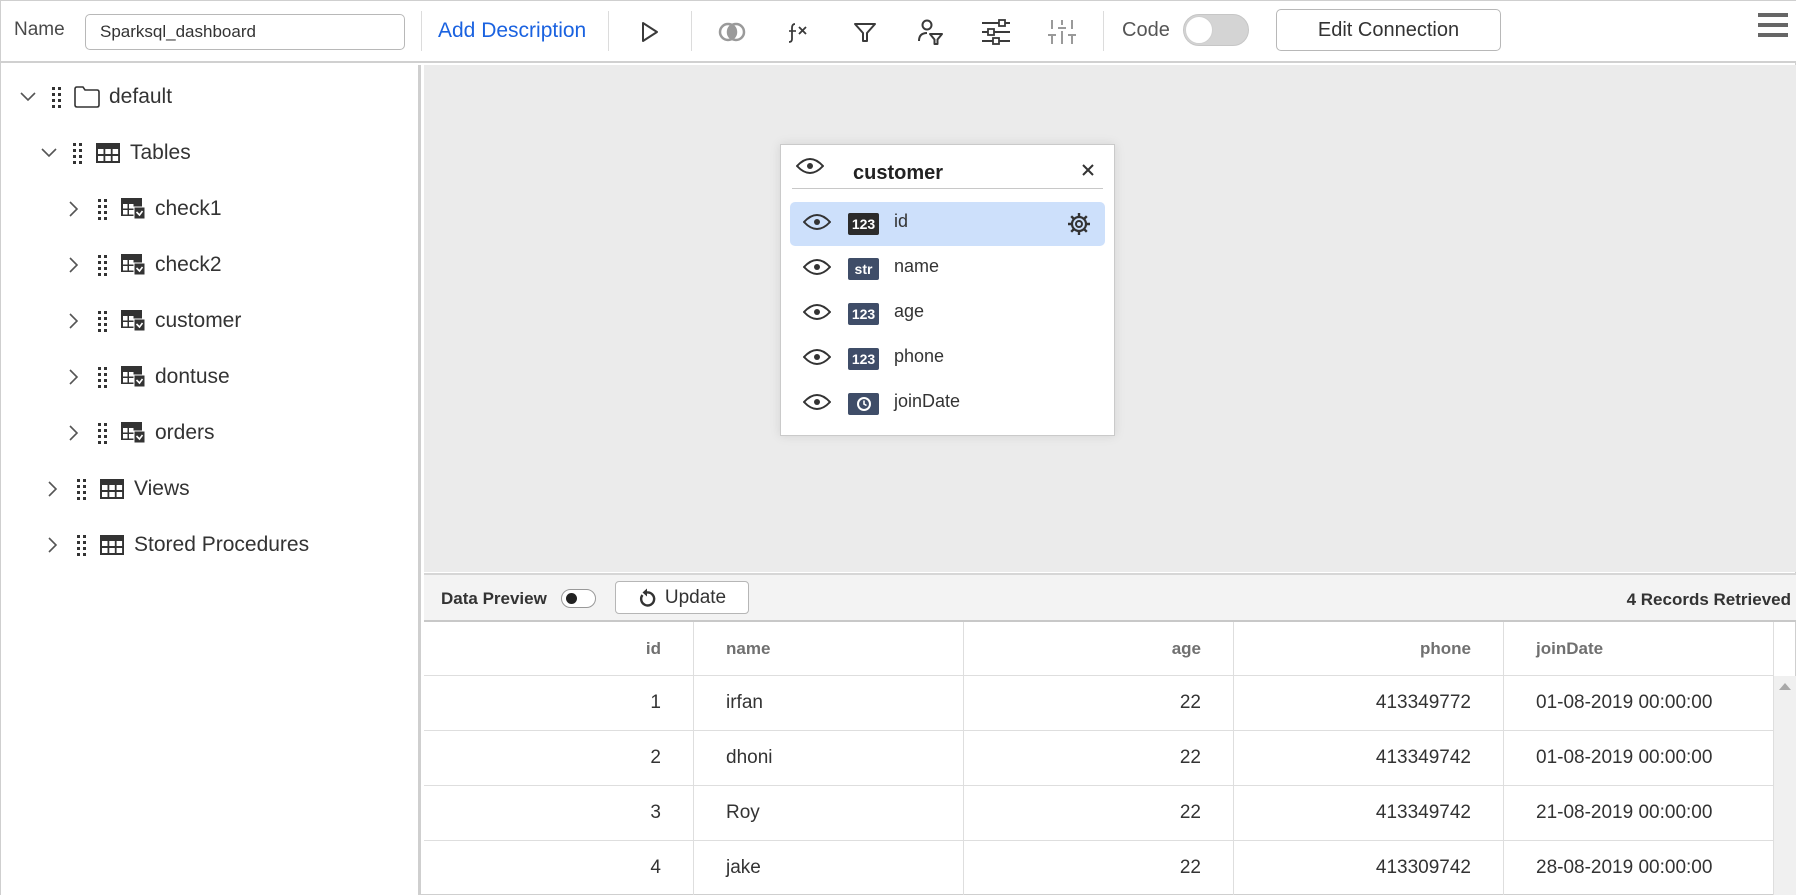 The height and width of the screenshot is (895, 1796). I want to click on column-row-id: 123 id, so click(947, 224).